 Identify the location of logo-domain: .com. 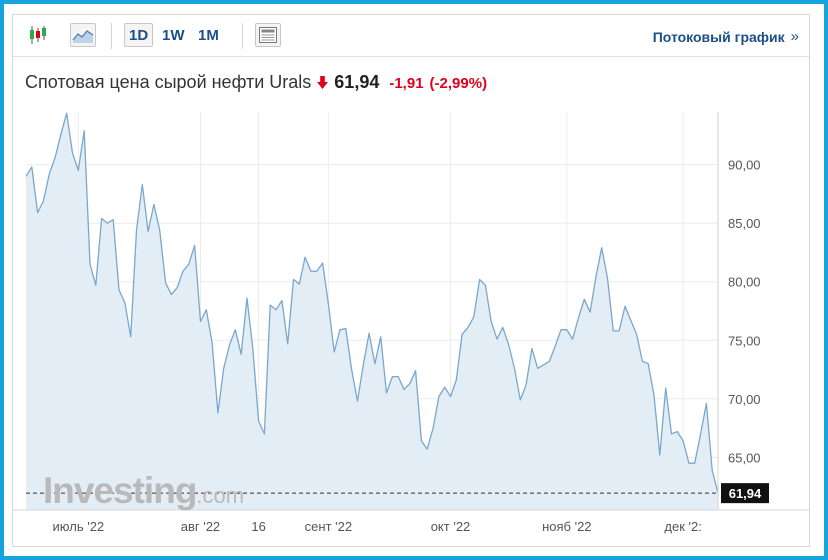
(220, 495).